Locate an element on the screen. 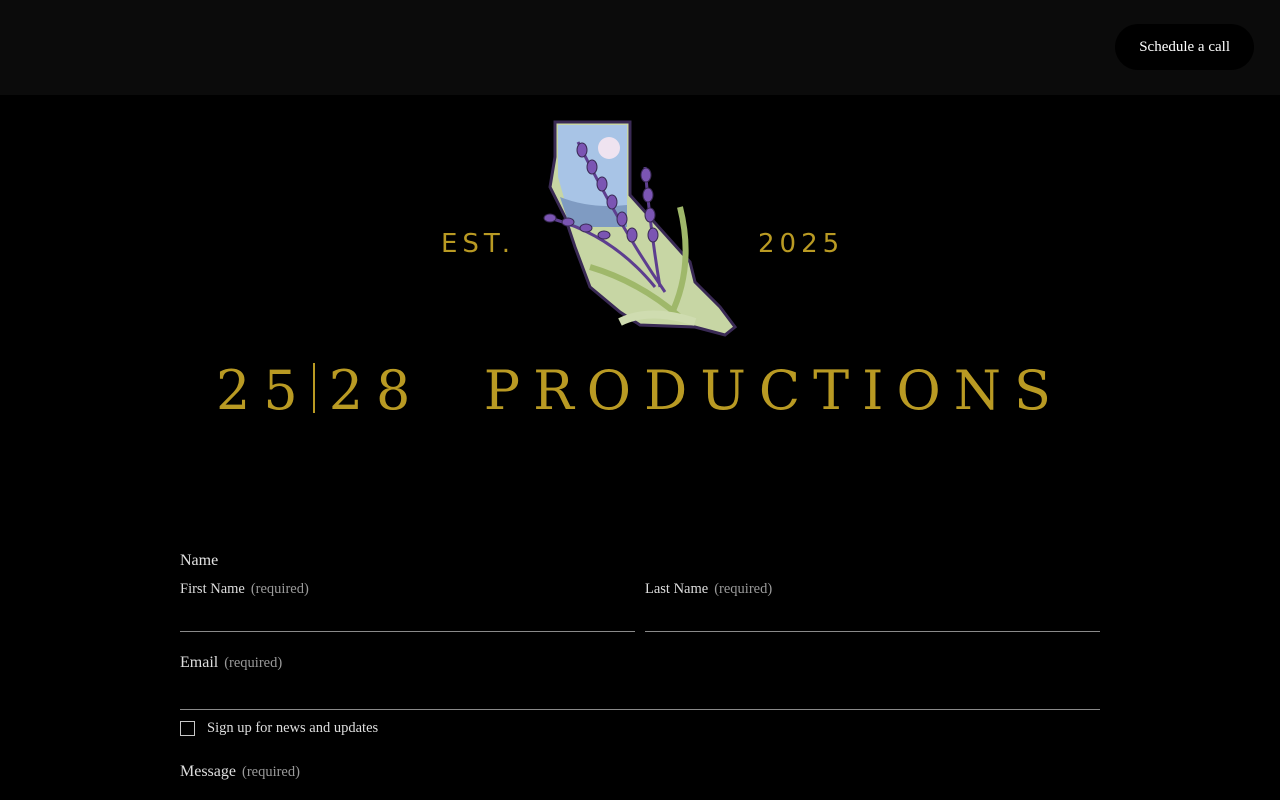  newsletter-label: Sign up for news and updates is located at coordinates (292, 728).